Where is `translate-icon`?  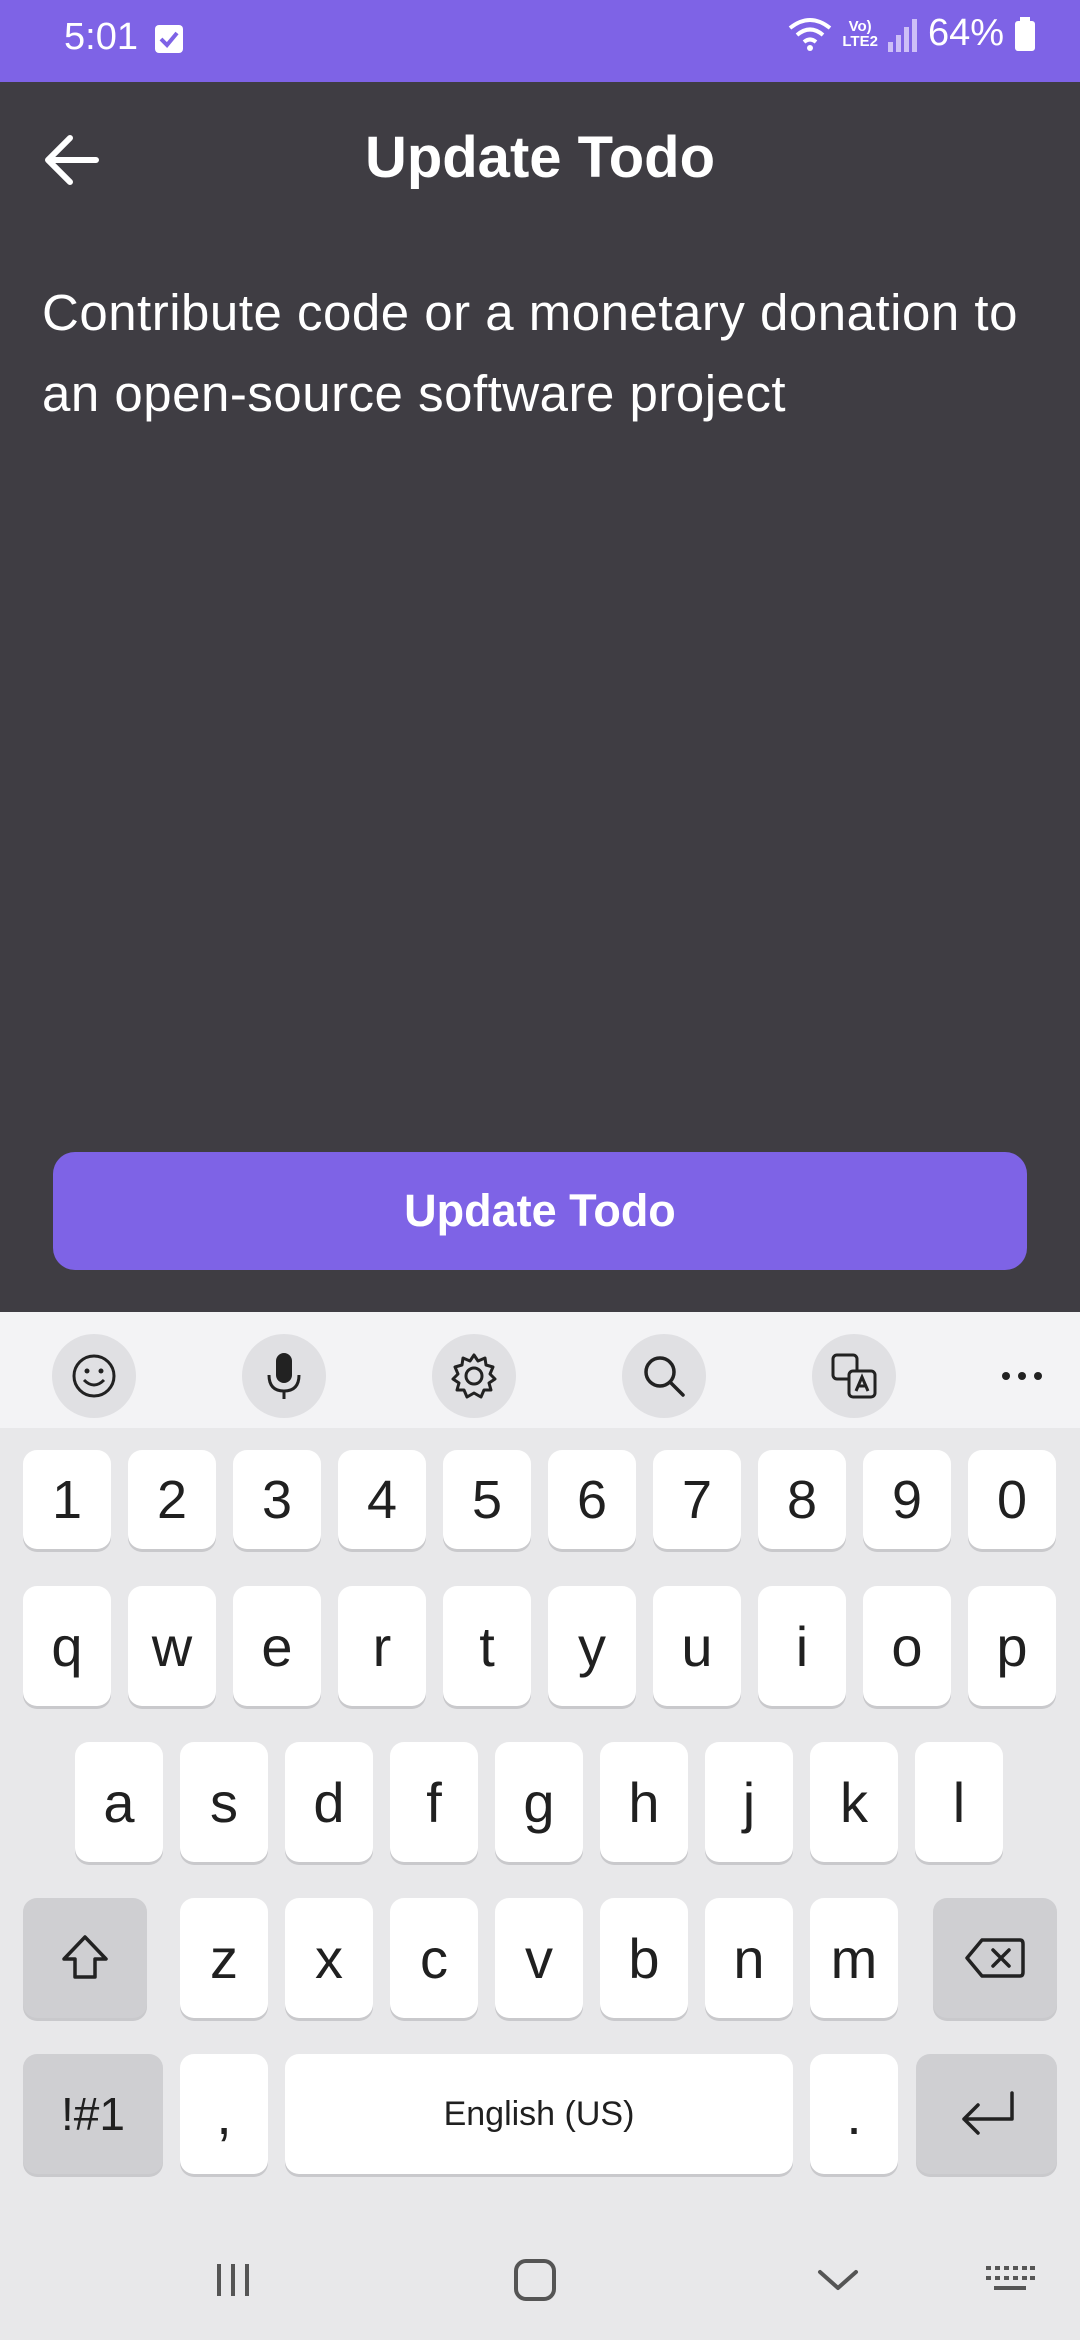
translate-icon is located at coordinates (854, 1376).